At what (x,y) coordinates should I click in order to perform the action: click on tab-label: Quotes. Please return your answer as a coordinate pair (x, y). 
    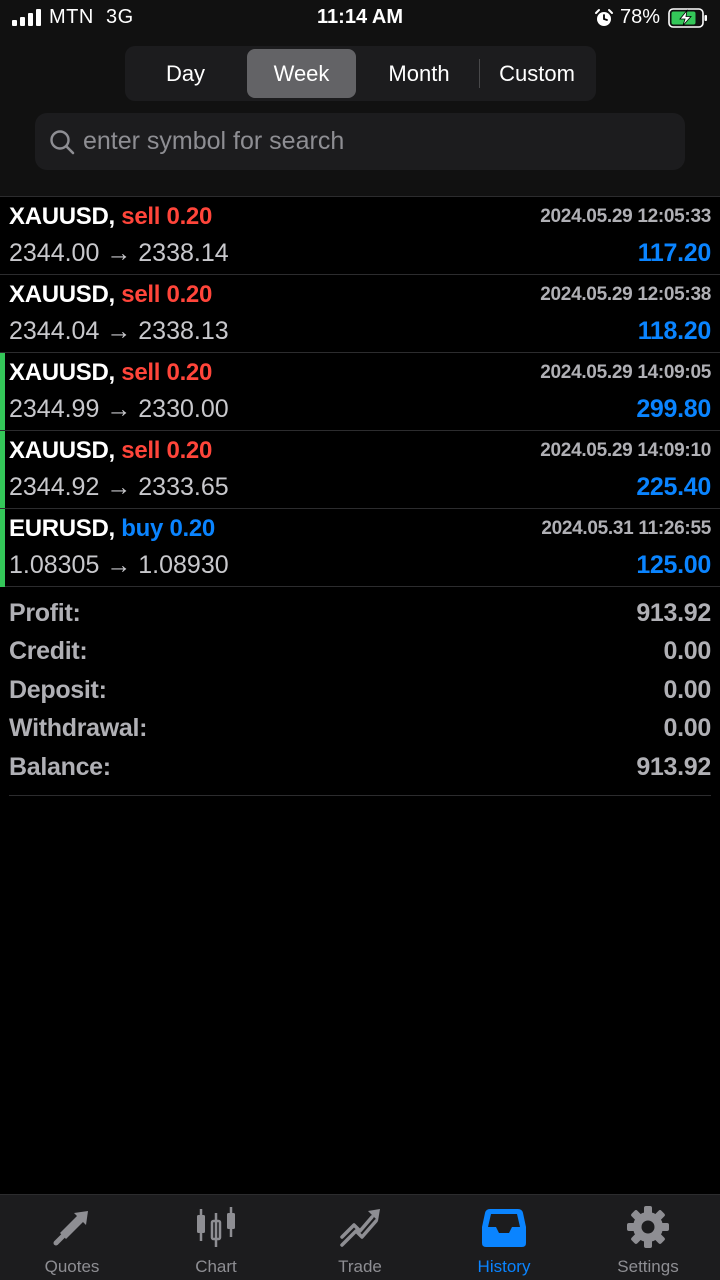
    Looking at the image, I should click on (72, 1266).